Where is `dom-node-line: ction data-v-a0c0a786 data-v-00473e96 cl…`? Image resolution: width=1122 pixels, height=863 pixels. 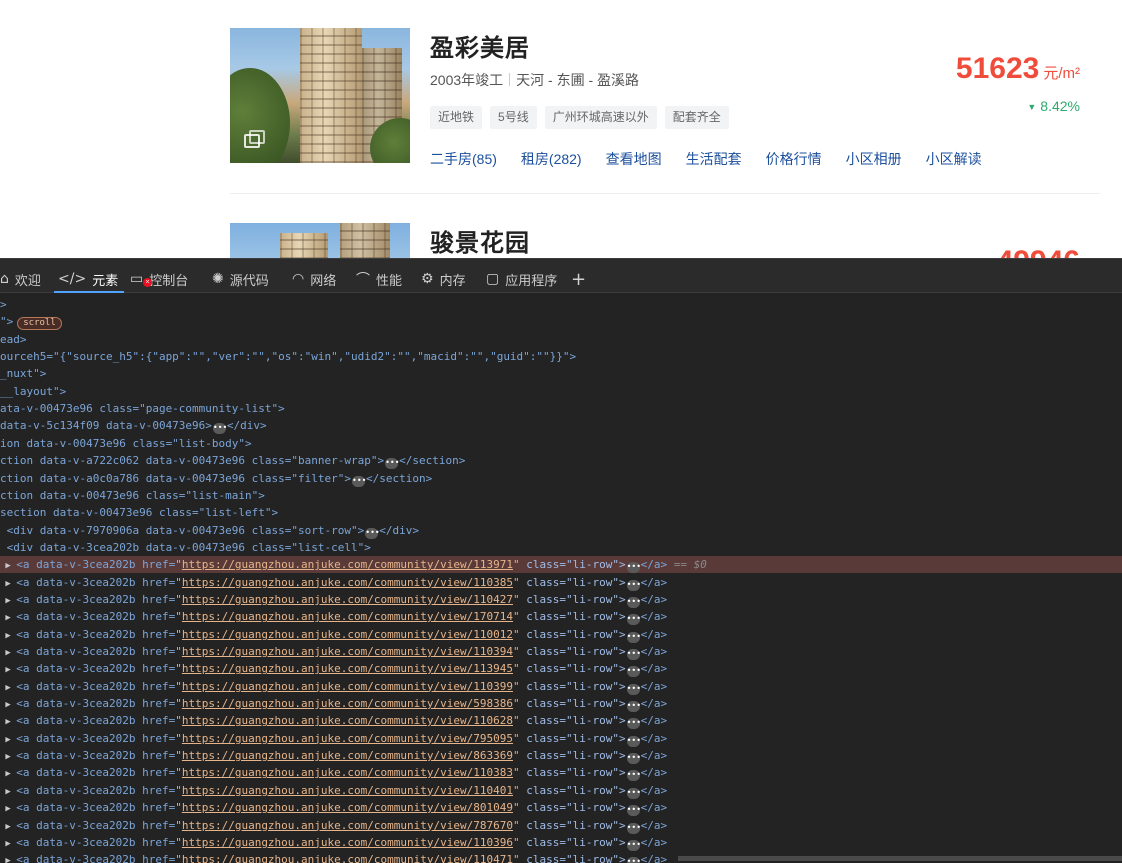 dom-node-line: ction data-v-a0c0a786 data-v-00473e96 cl… is located at coordinates (216, 478).